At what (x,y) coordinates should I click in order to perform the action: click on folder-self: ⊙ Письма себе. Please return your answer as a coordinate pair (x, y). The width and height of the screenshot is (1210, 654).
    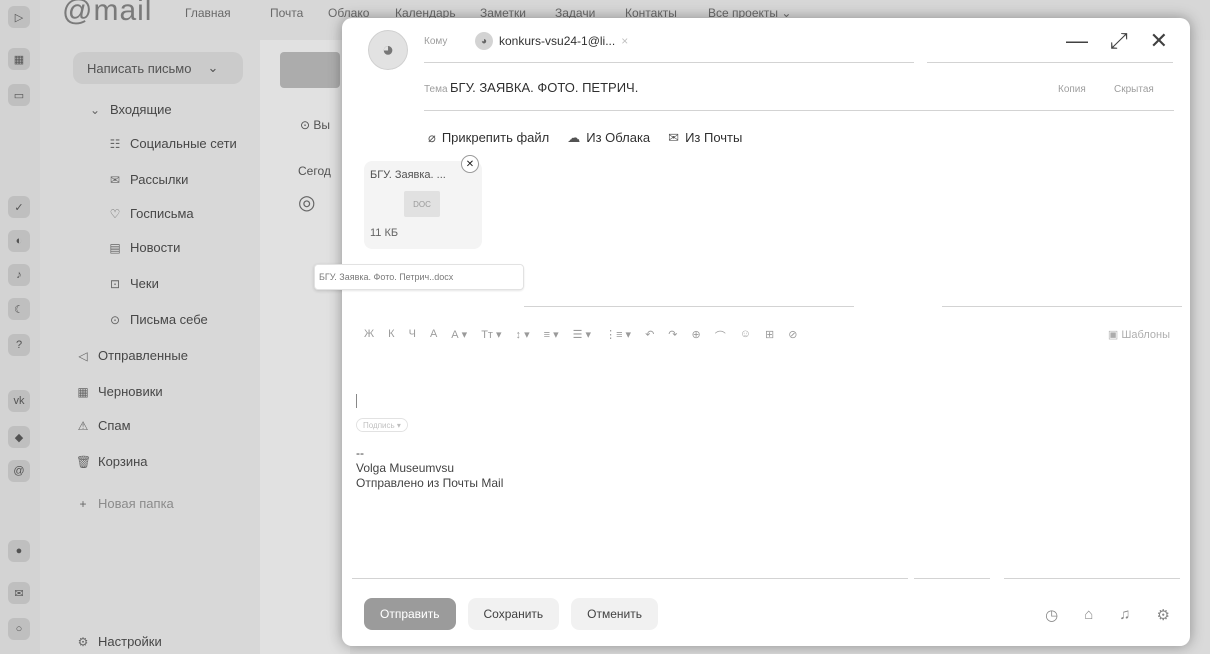
    Looking at the image, I should click on (158, 319).